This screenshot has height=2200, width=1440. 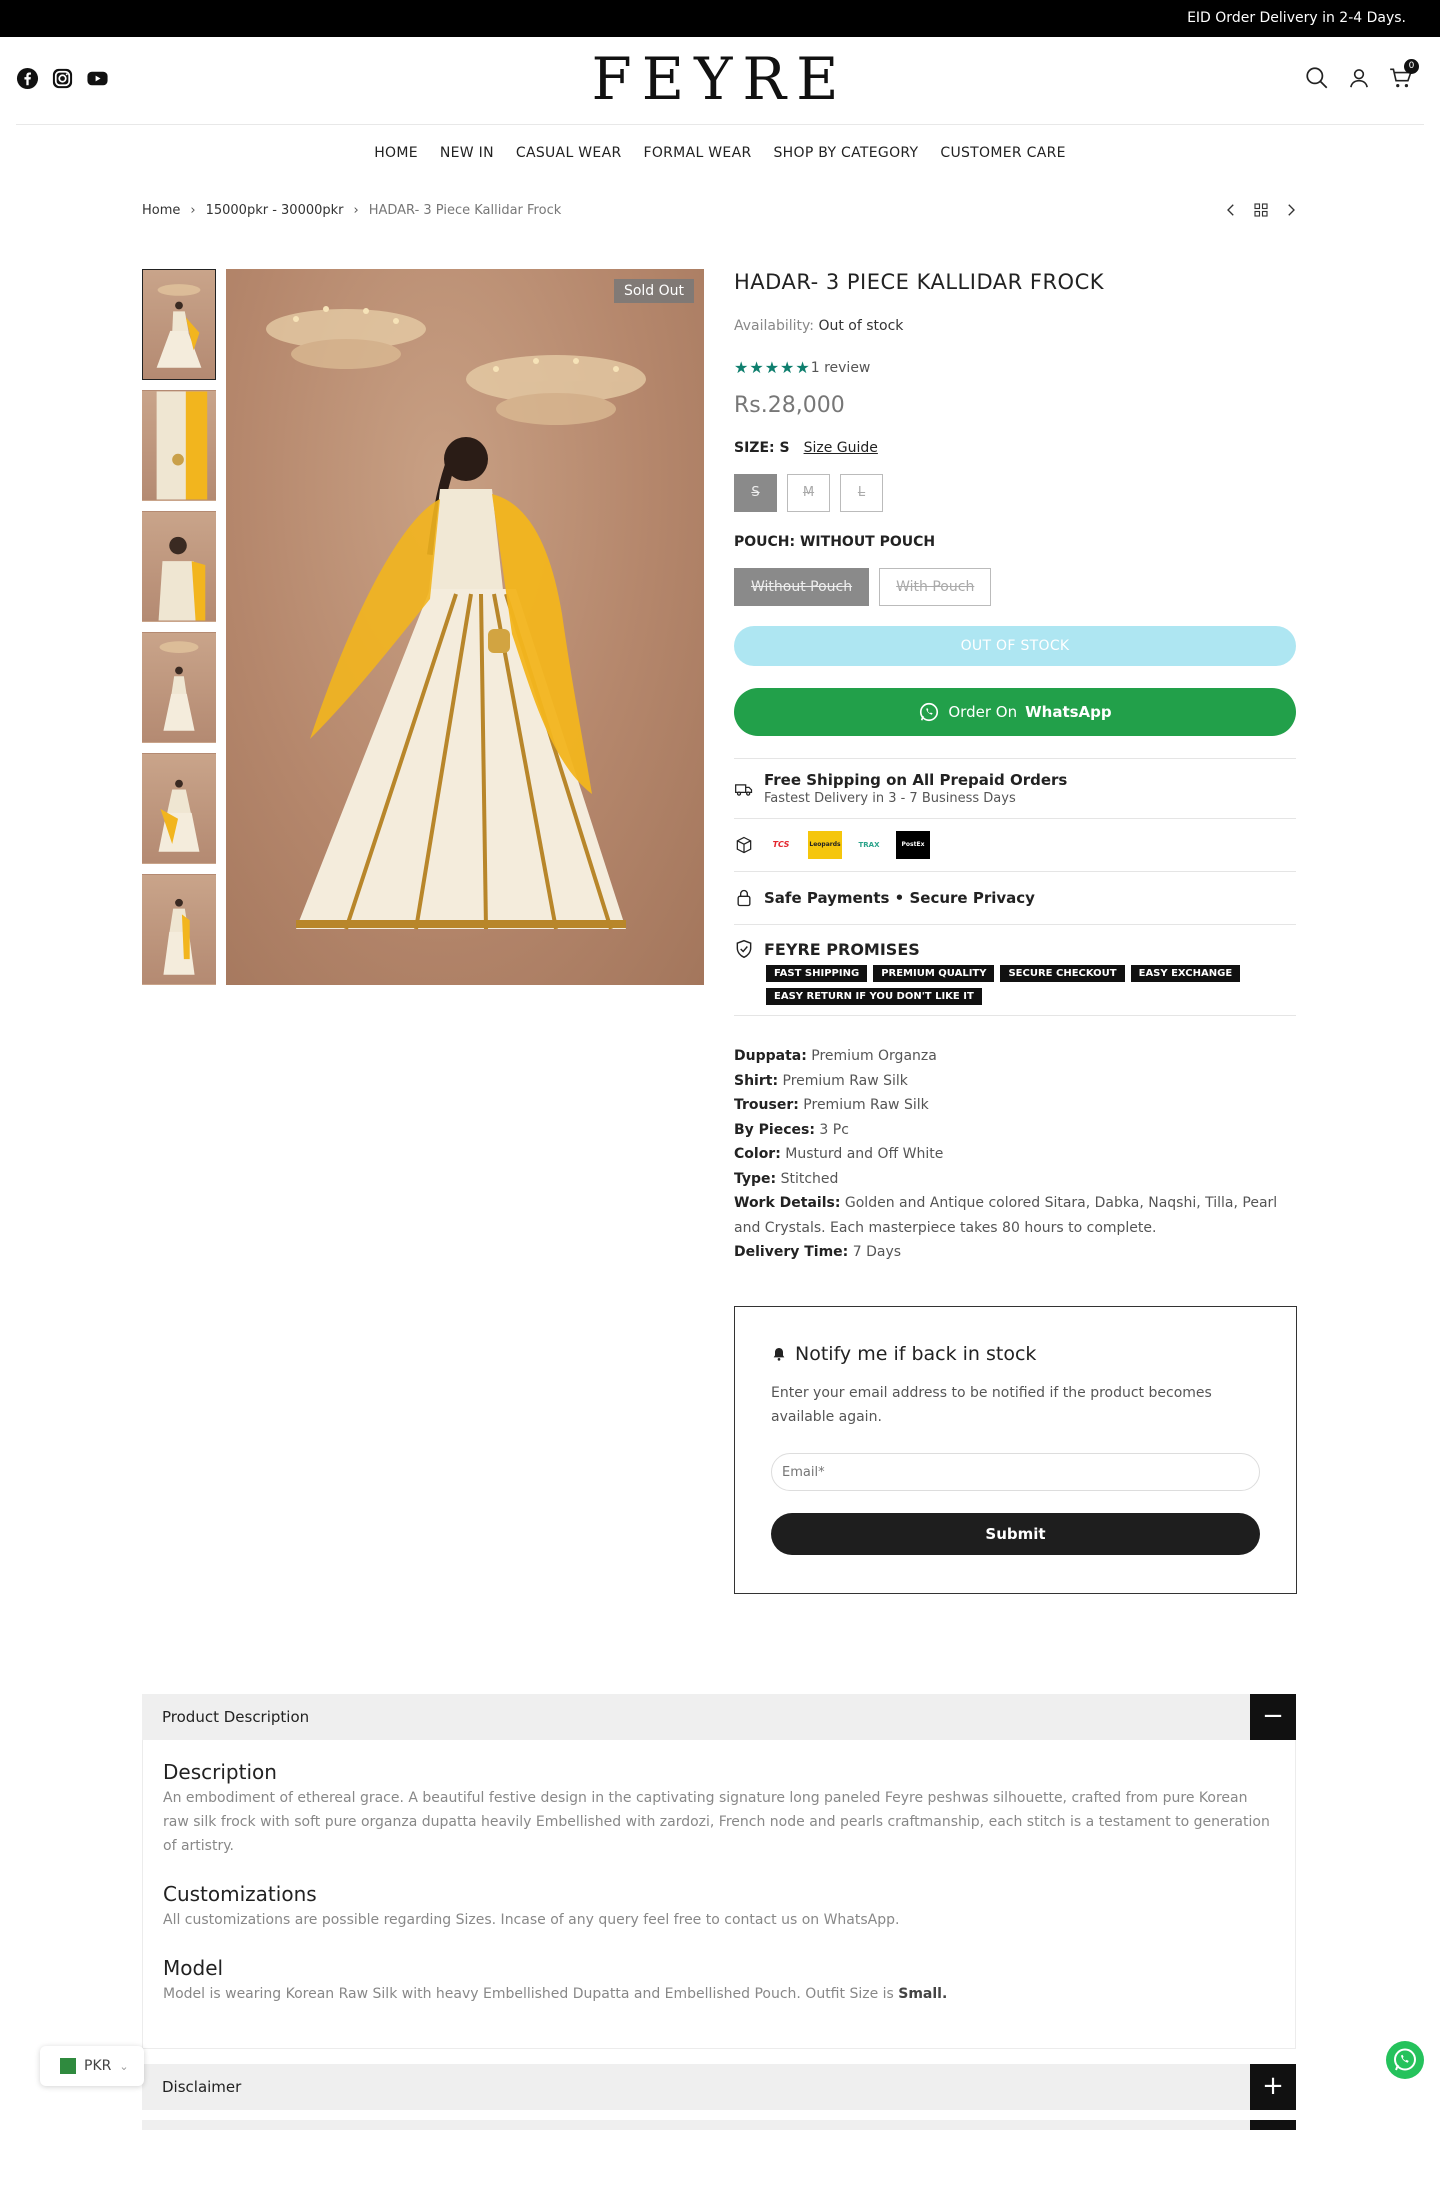 I want to click on nav-item-formal-wear: FORMAL WEAR, so click(x=697, y=153).